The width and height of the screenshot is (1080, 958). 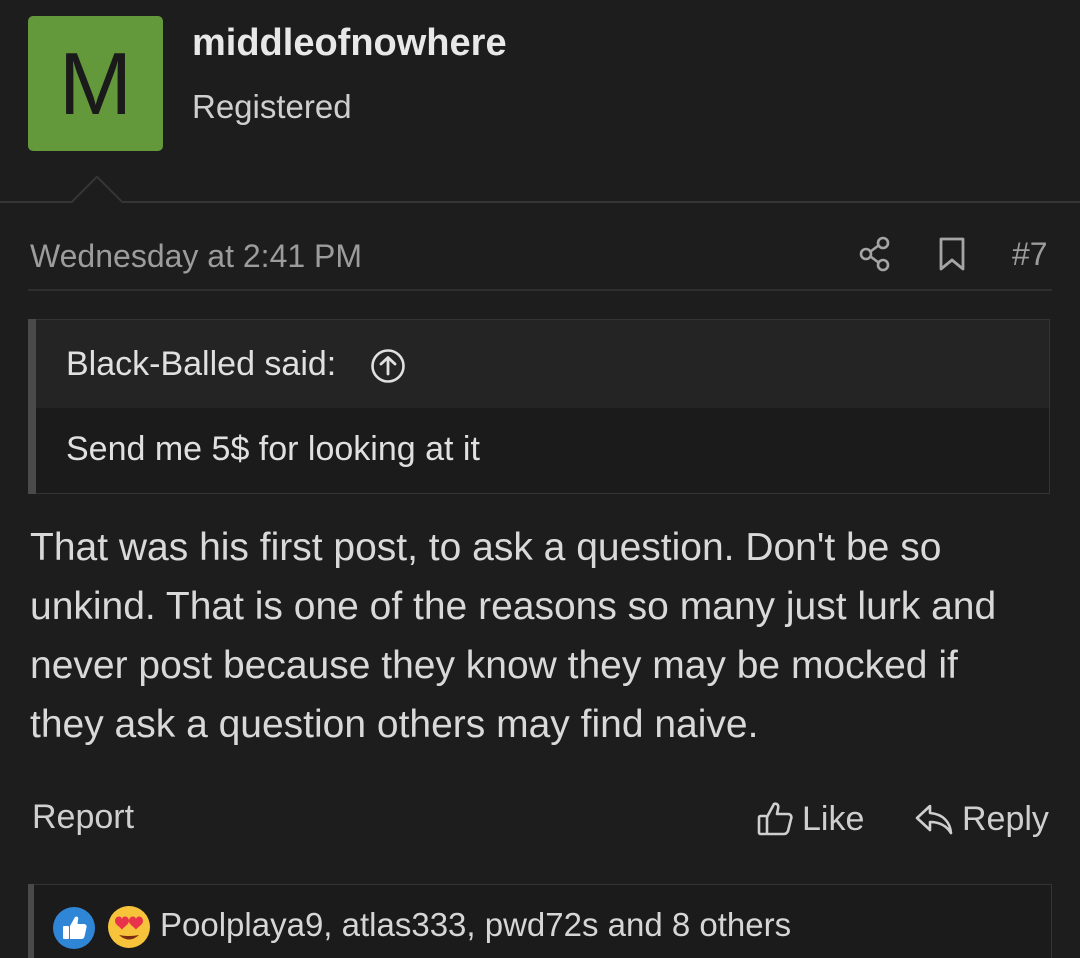 I want to click on header-divider, so click(x=540, y=202).